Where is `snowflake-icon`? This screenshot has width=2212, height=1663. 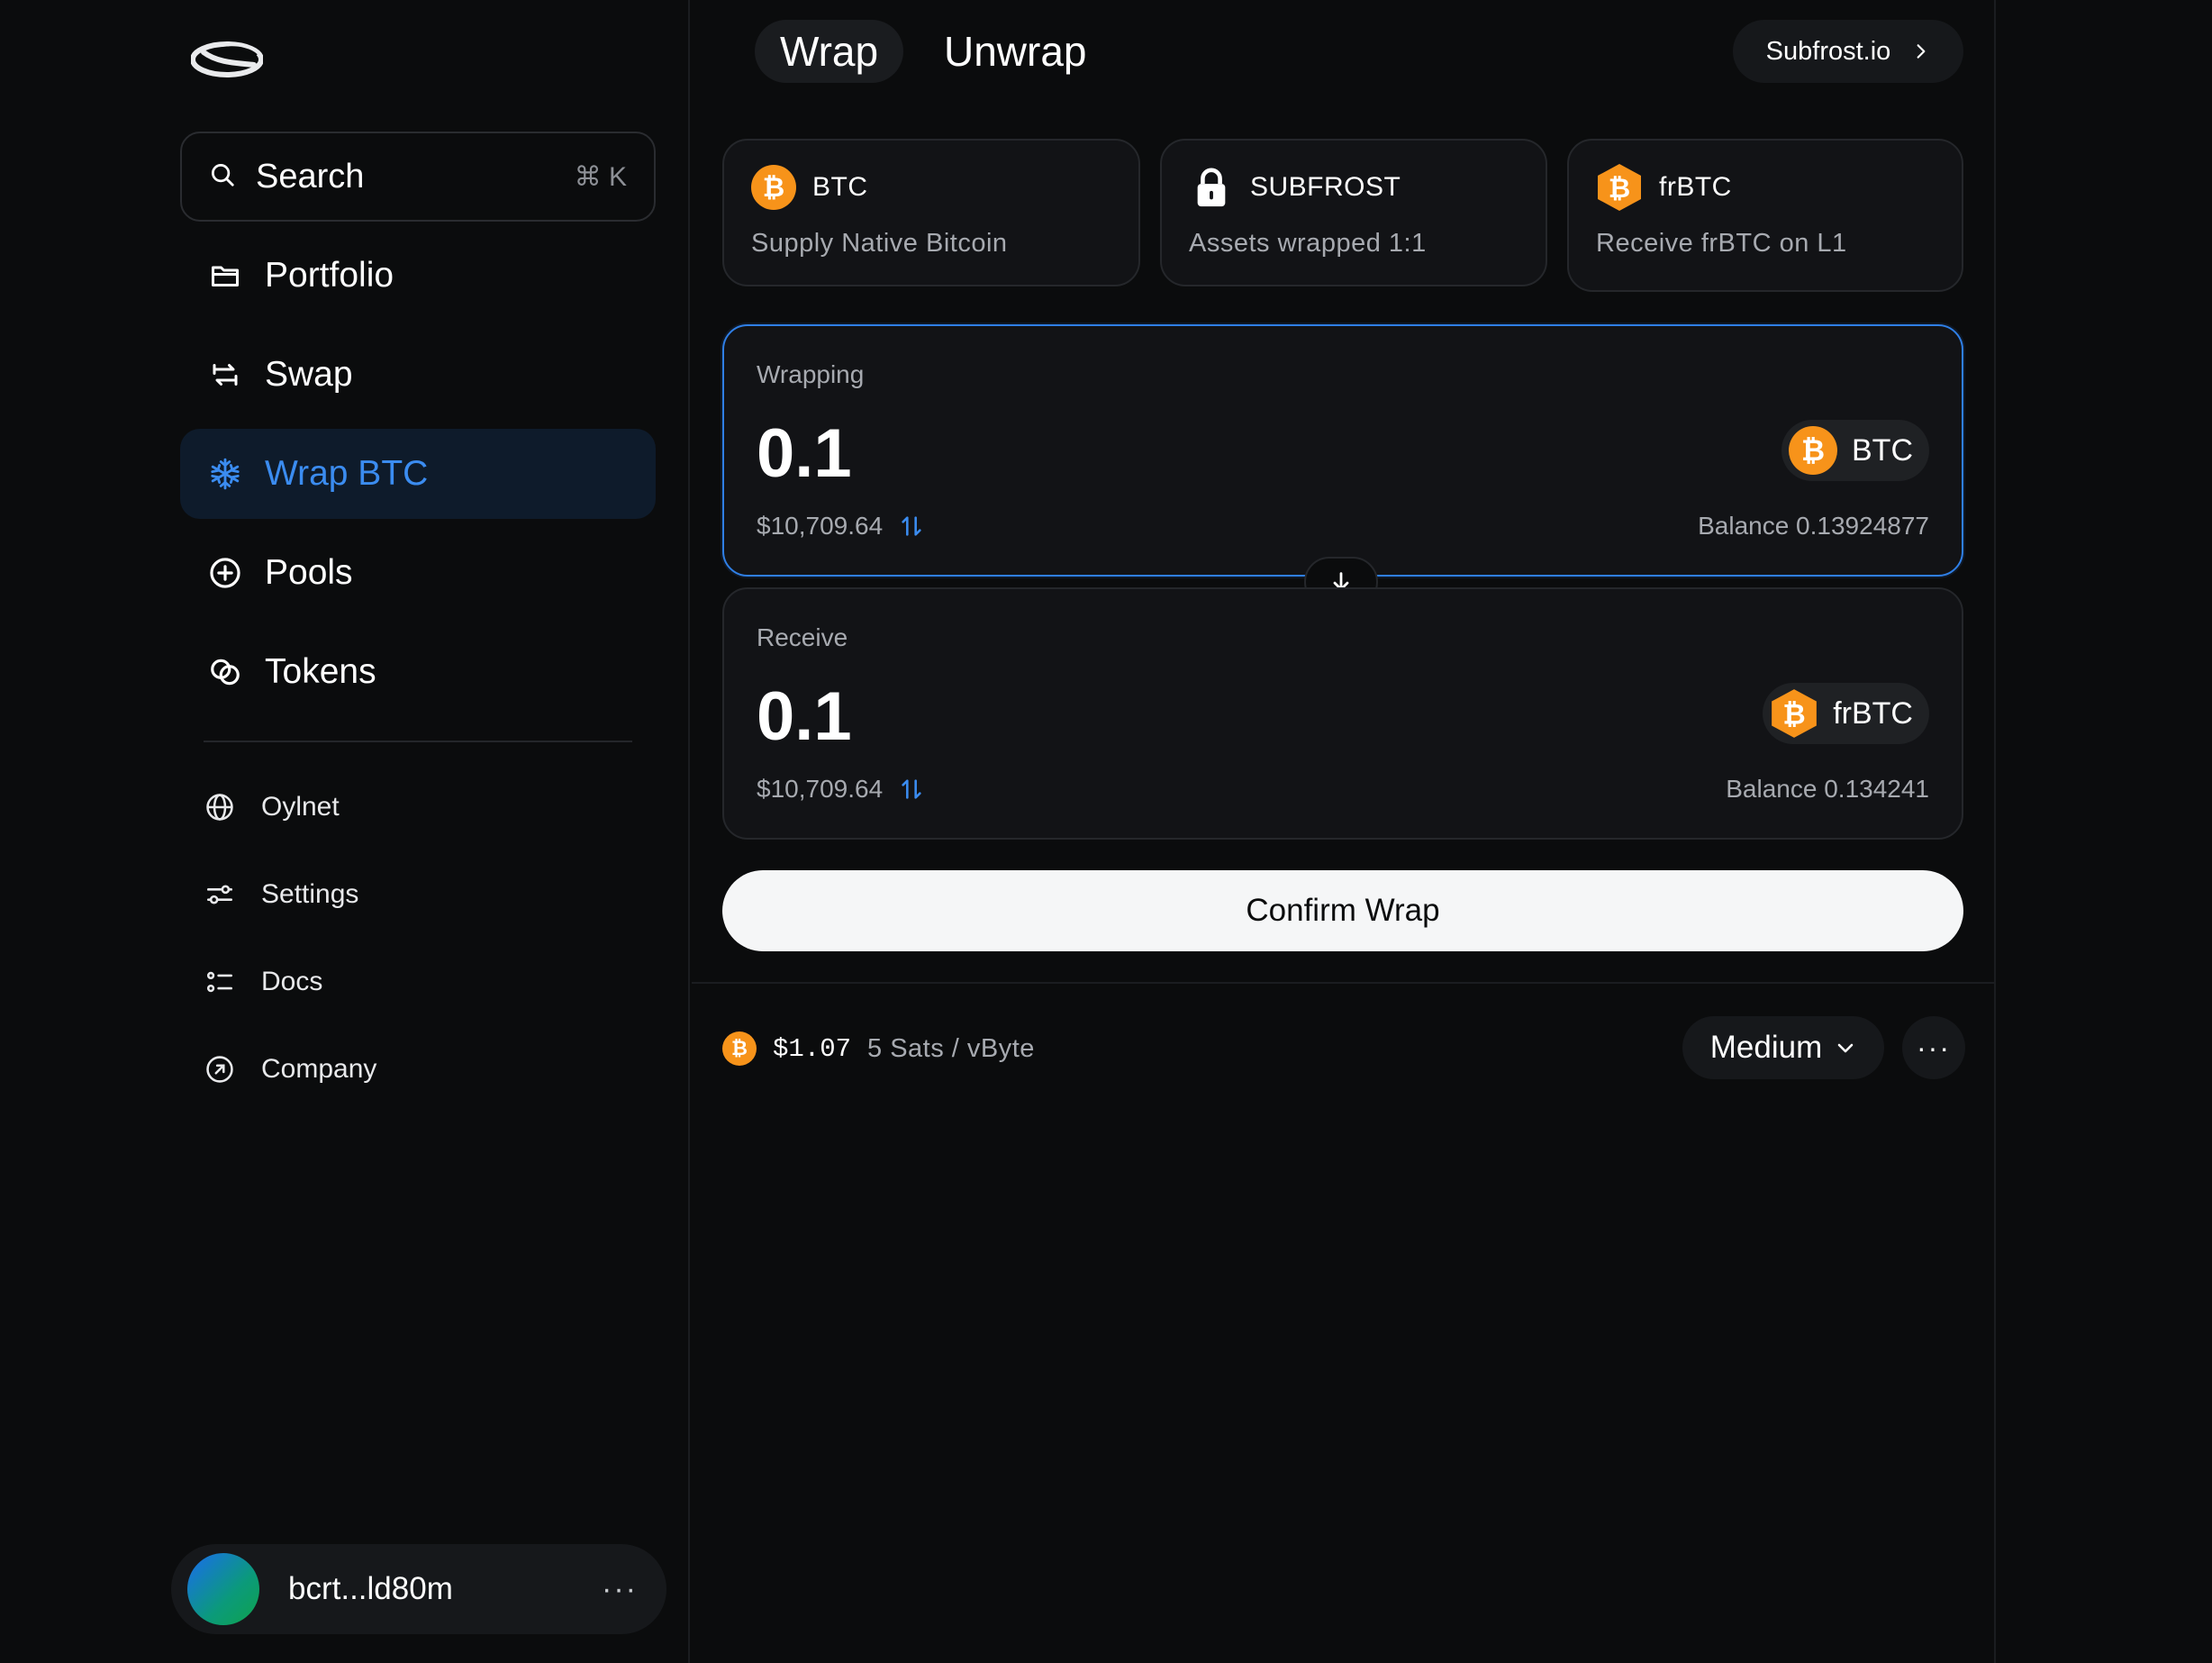
snowflake-icon is located at coordinates (225, 474).